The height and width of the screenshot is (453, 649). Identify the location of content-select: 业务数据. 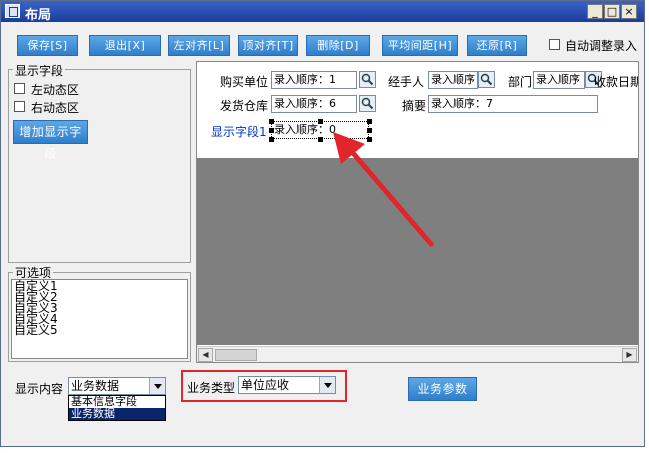
(117, 386).